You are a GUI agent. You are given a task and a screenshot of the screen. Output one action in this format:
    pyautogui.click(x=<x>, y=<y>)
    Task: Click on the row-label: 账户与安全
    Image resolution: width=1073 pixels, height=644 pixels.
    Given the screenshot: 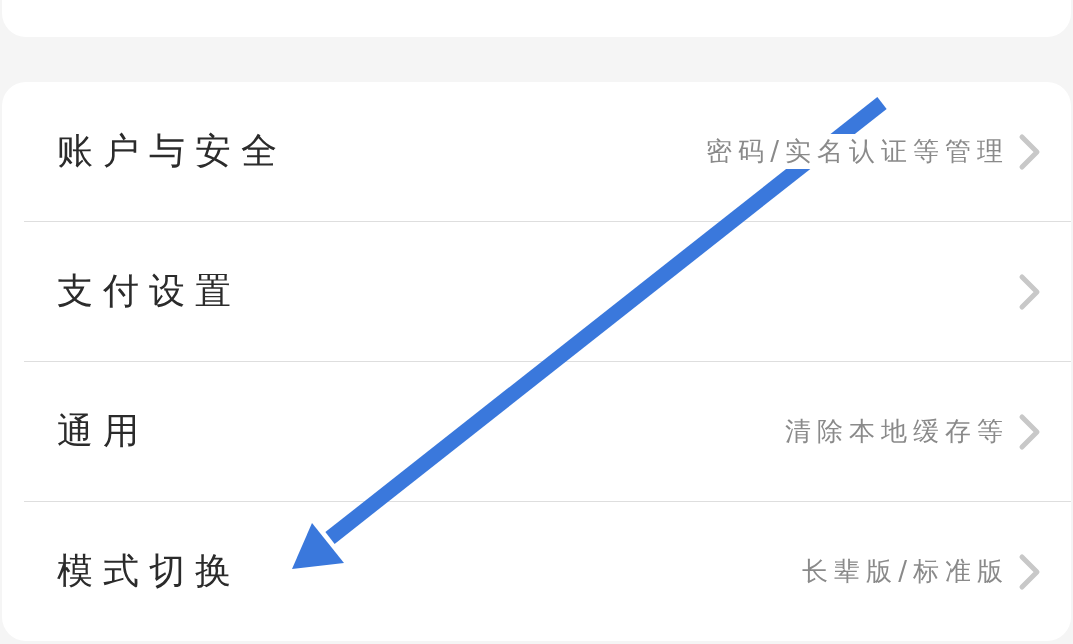 What is the action you would take?
    pyautogui.click(x=172, y=151)
    